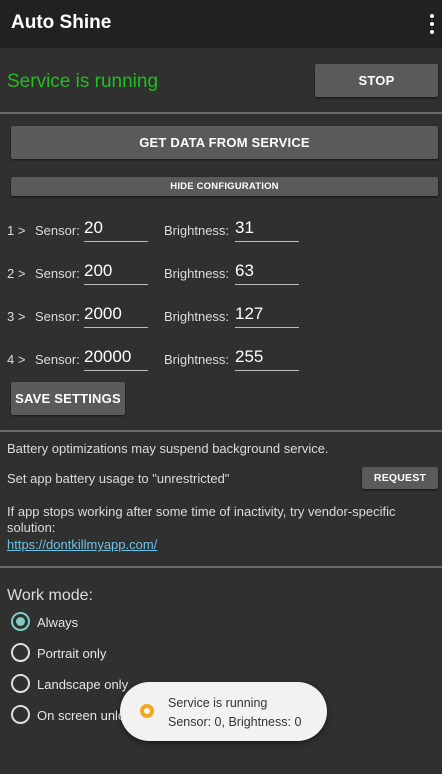 This screenshot has width=442, height=774. What do you see at coordinates (400, 478) in the screenshot?
I see `request-button: REQUEST` at bounding box center [400, 478].